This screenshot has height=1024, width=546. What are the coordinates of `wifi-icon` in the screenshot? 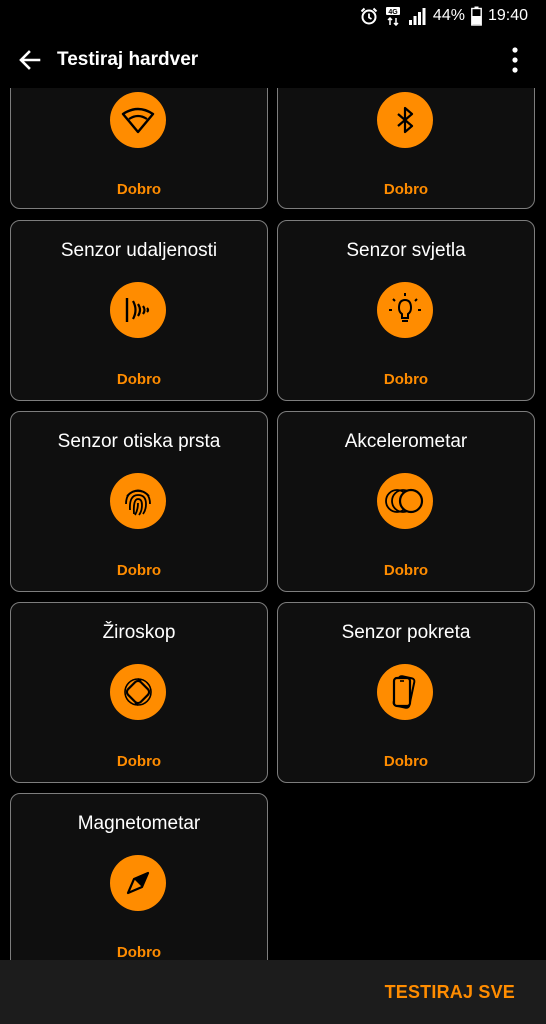 It's located at (138, 120).